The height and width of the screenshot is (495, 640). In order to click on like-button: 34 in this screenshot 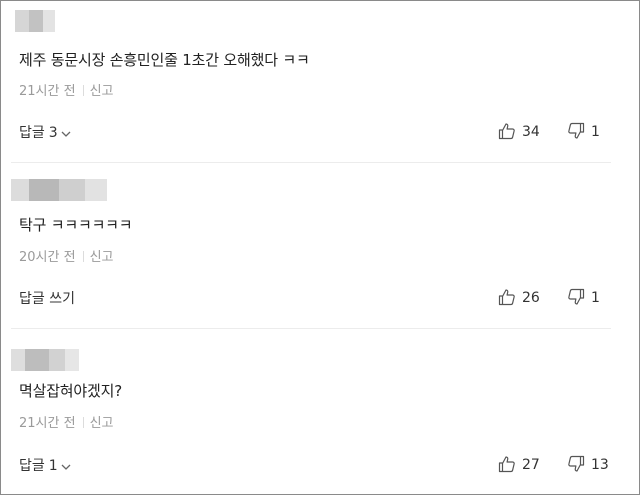, I will do `click(519, 131)`.